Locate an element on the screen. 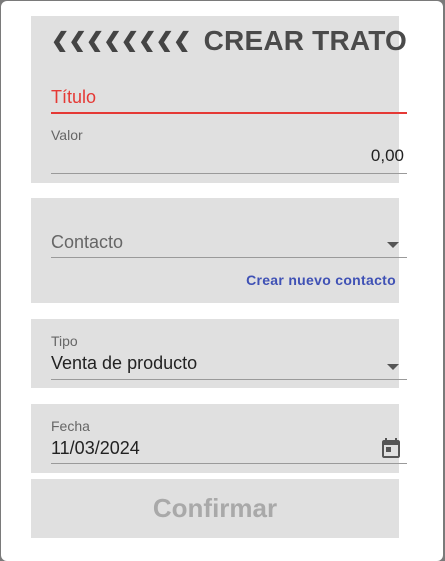 The image size is (445, 561). page-title: CREAR TRATO is located at coordinates (305, 40).